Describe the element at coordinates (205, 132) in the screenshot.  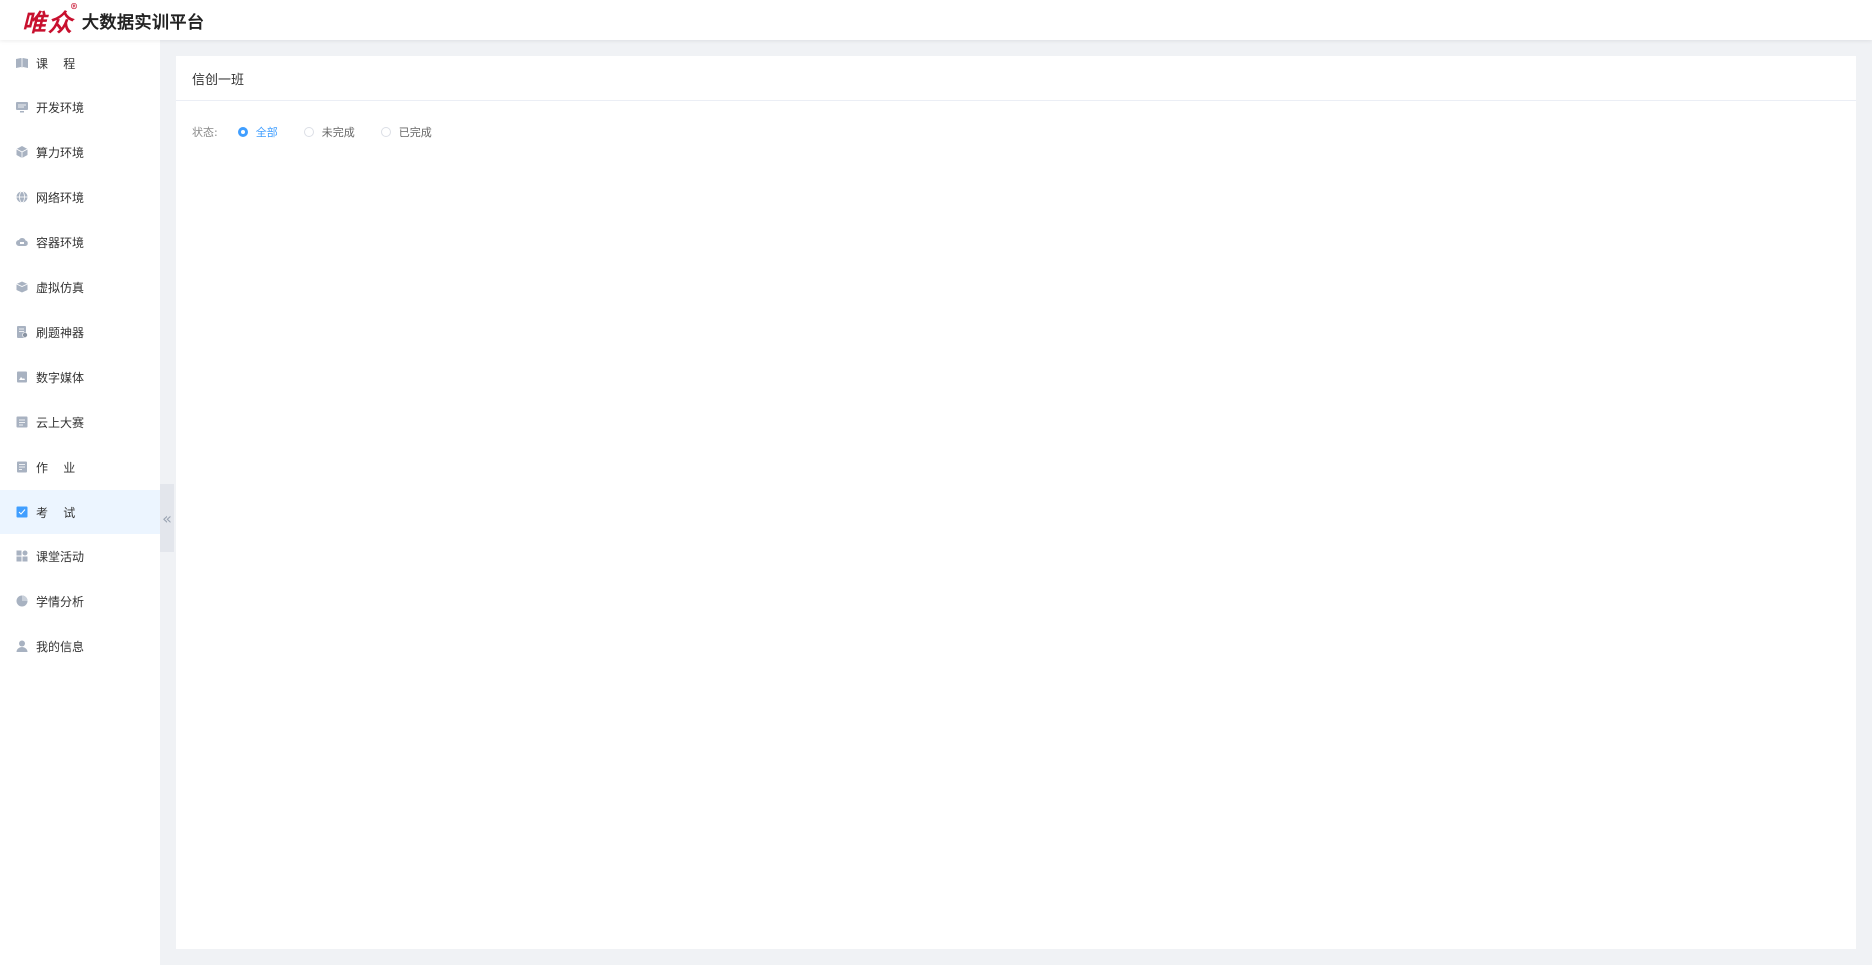
I see `status-filter-label: 状态:` at that location.